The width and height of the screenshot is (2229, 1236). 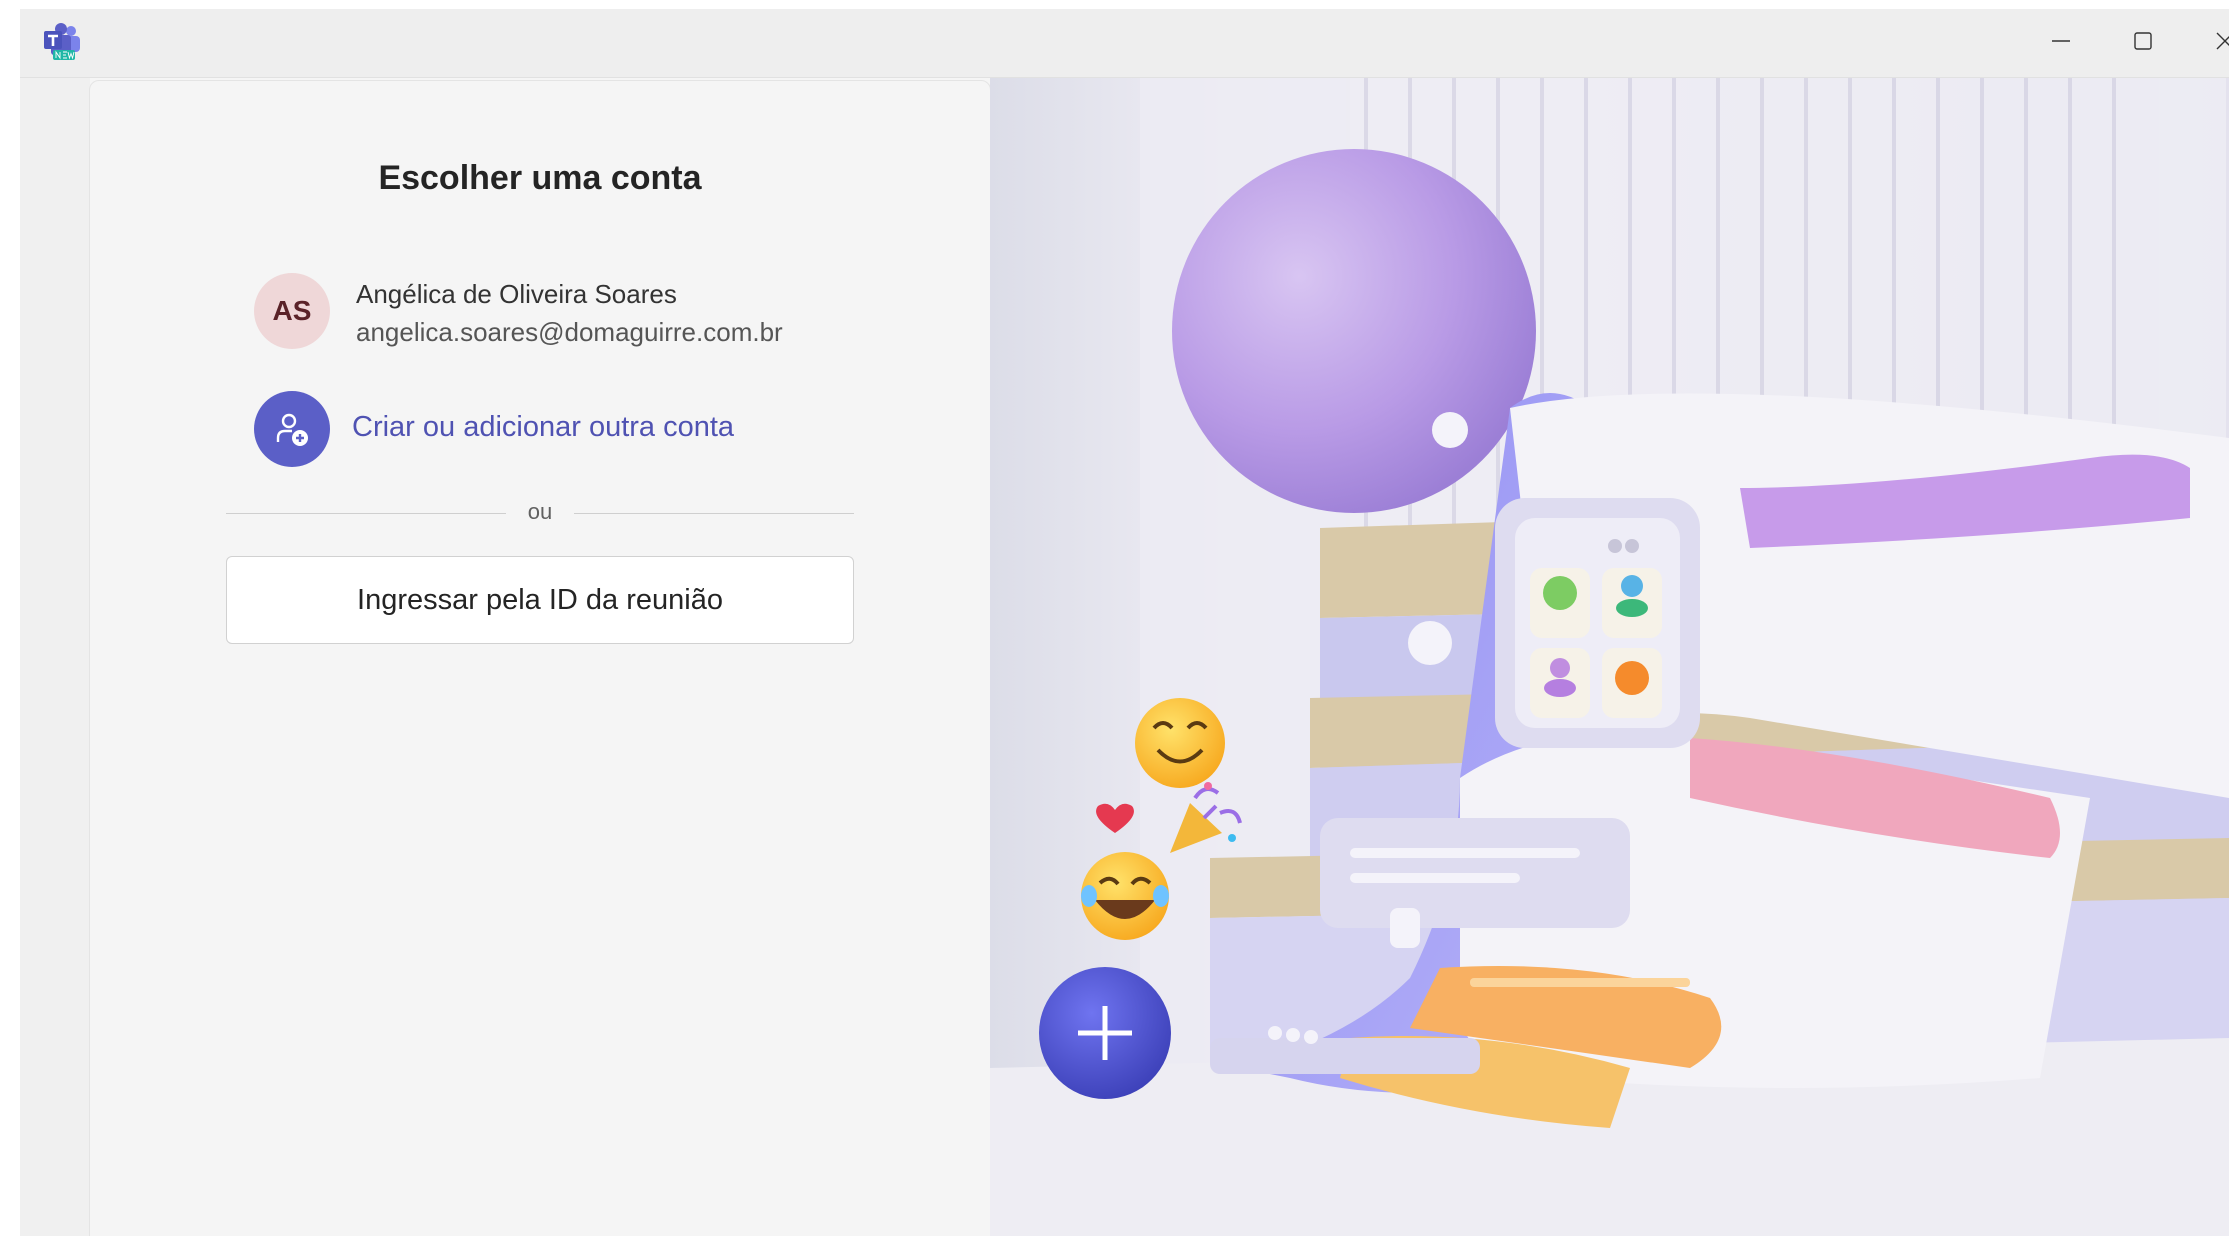 I want to click on page-title: Escolher uma conta, so click(x=540, y=178).